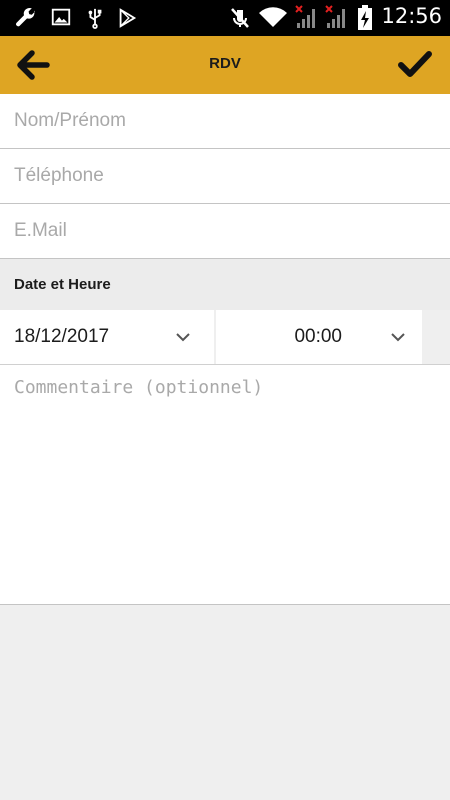 The height and width of the screenshot is (800, 450). I want to click on wifi-icon, so click(273, 17).